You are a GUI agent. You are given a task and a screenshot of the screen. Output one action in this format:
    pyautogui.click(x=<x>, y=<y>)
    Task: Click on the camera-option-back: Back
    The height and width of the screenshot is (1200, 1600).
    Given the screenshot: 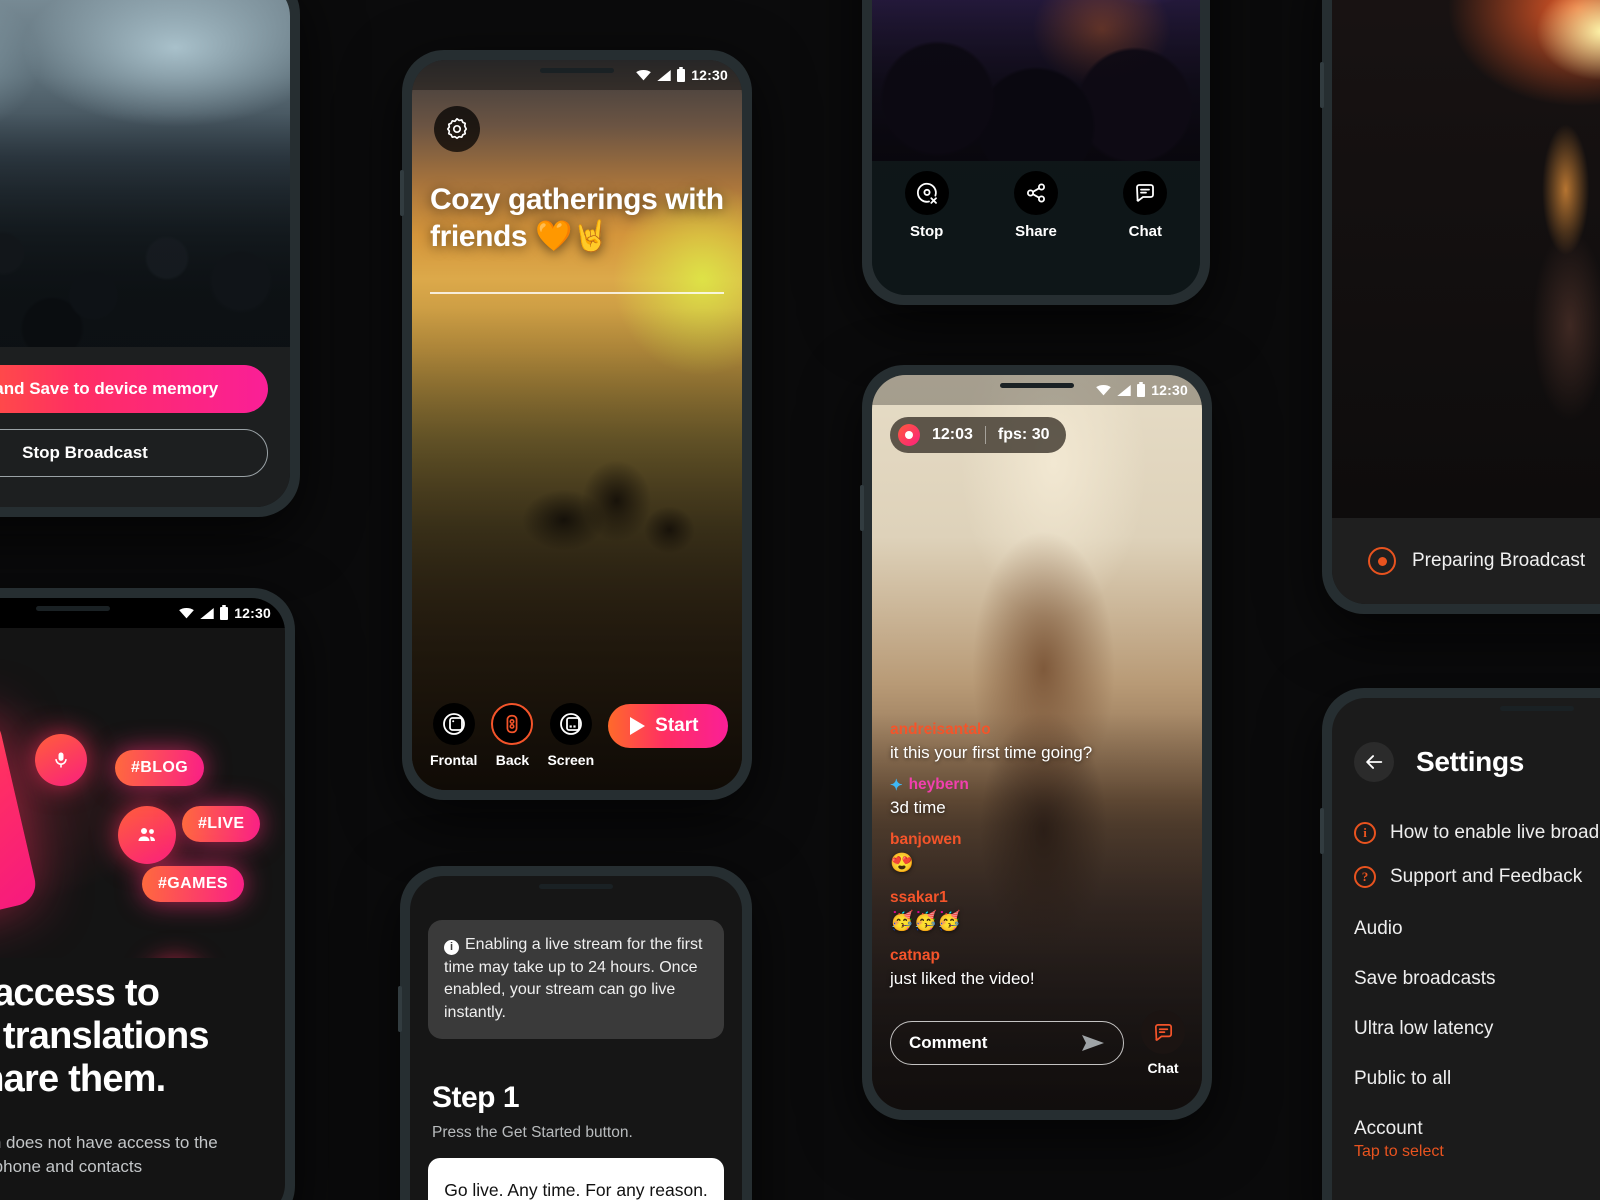 What is the action you would take?
    pyautogui.click(x=512, y=735)
    